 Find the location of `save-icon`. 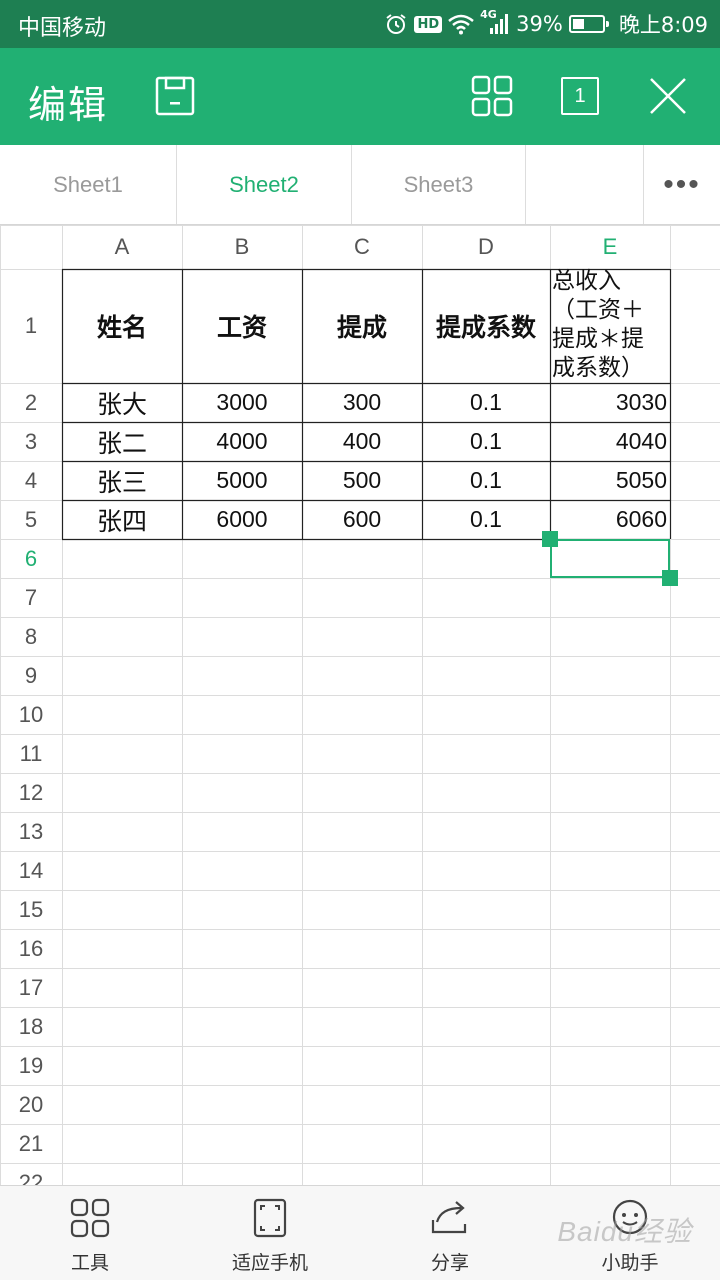

save-icon is located at coordinates (175, 96).